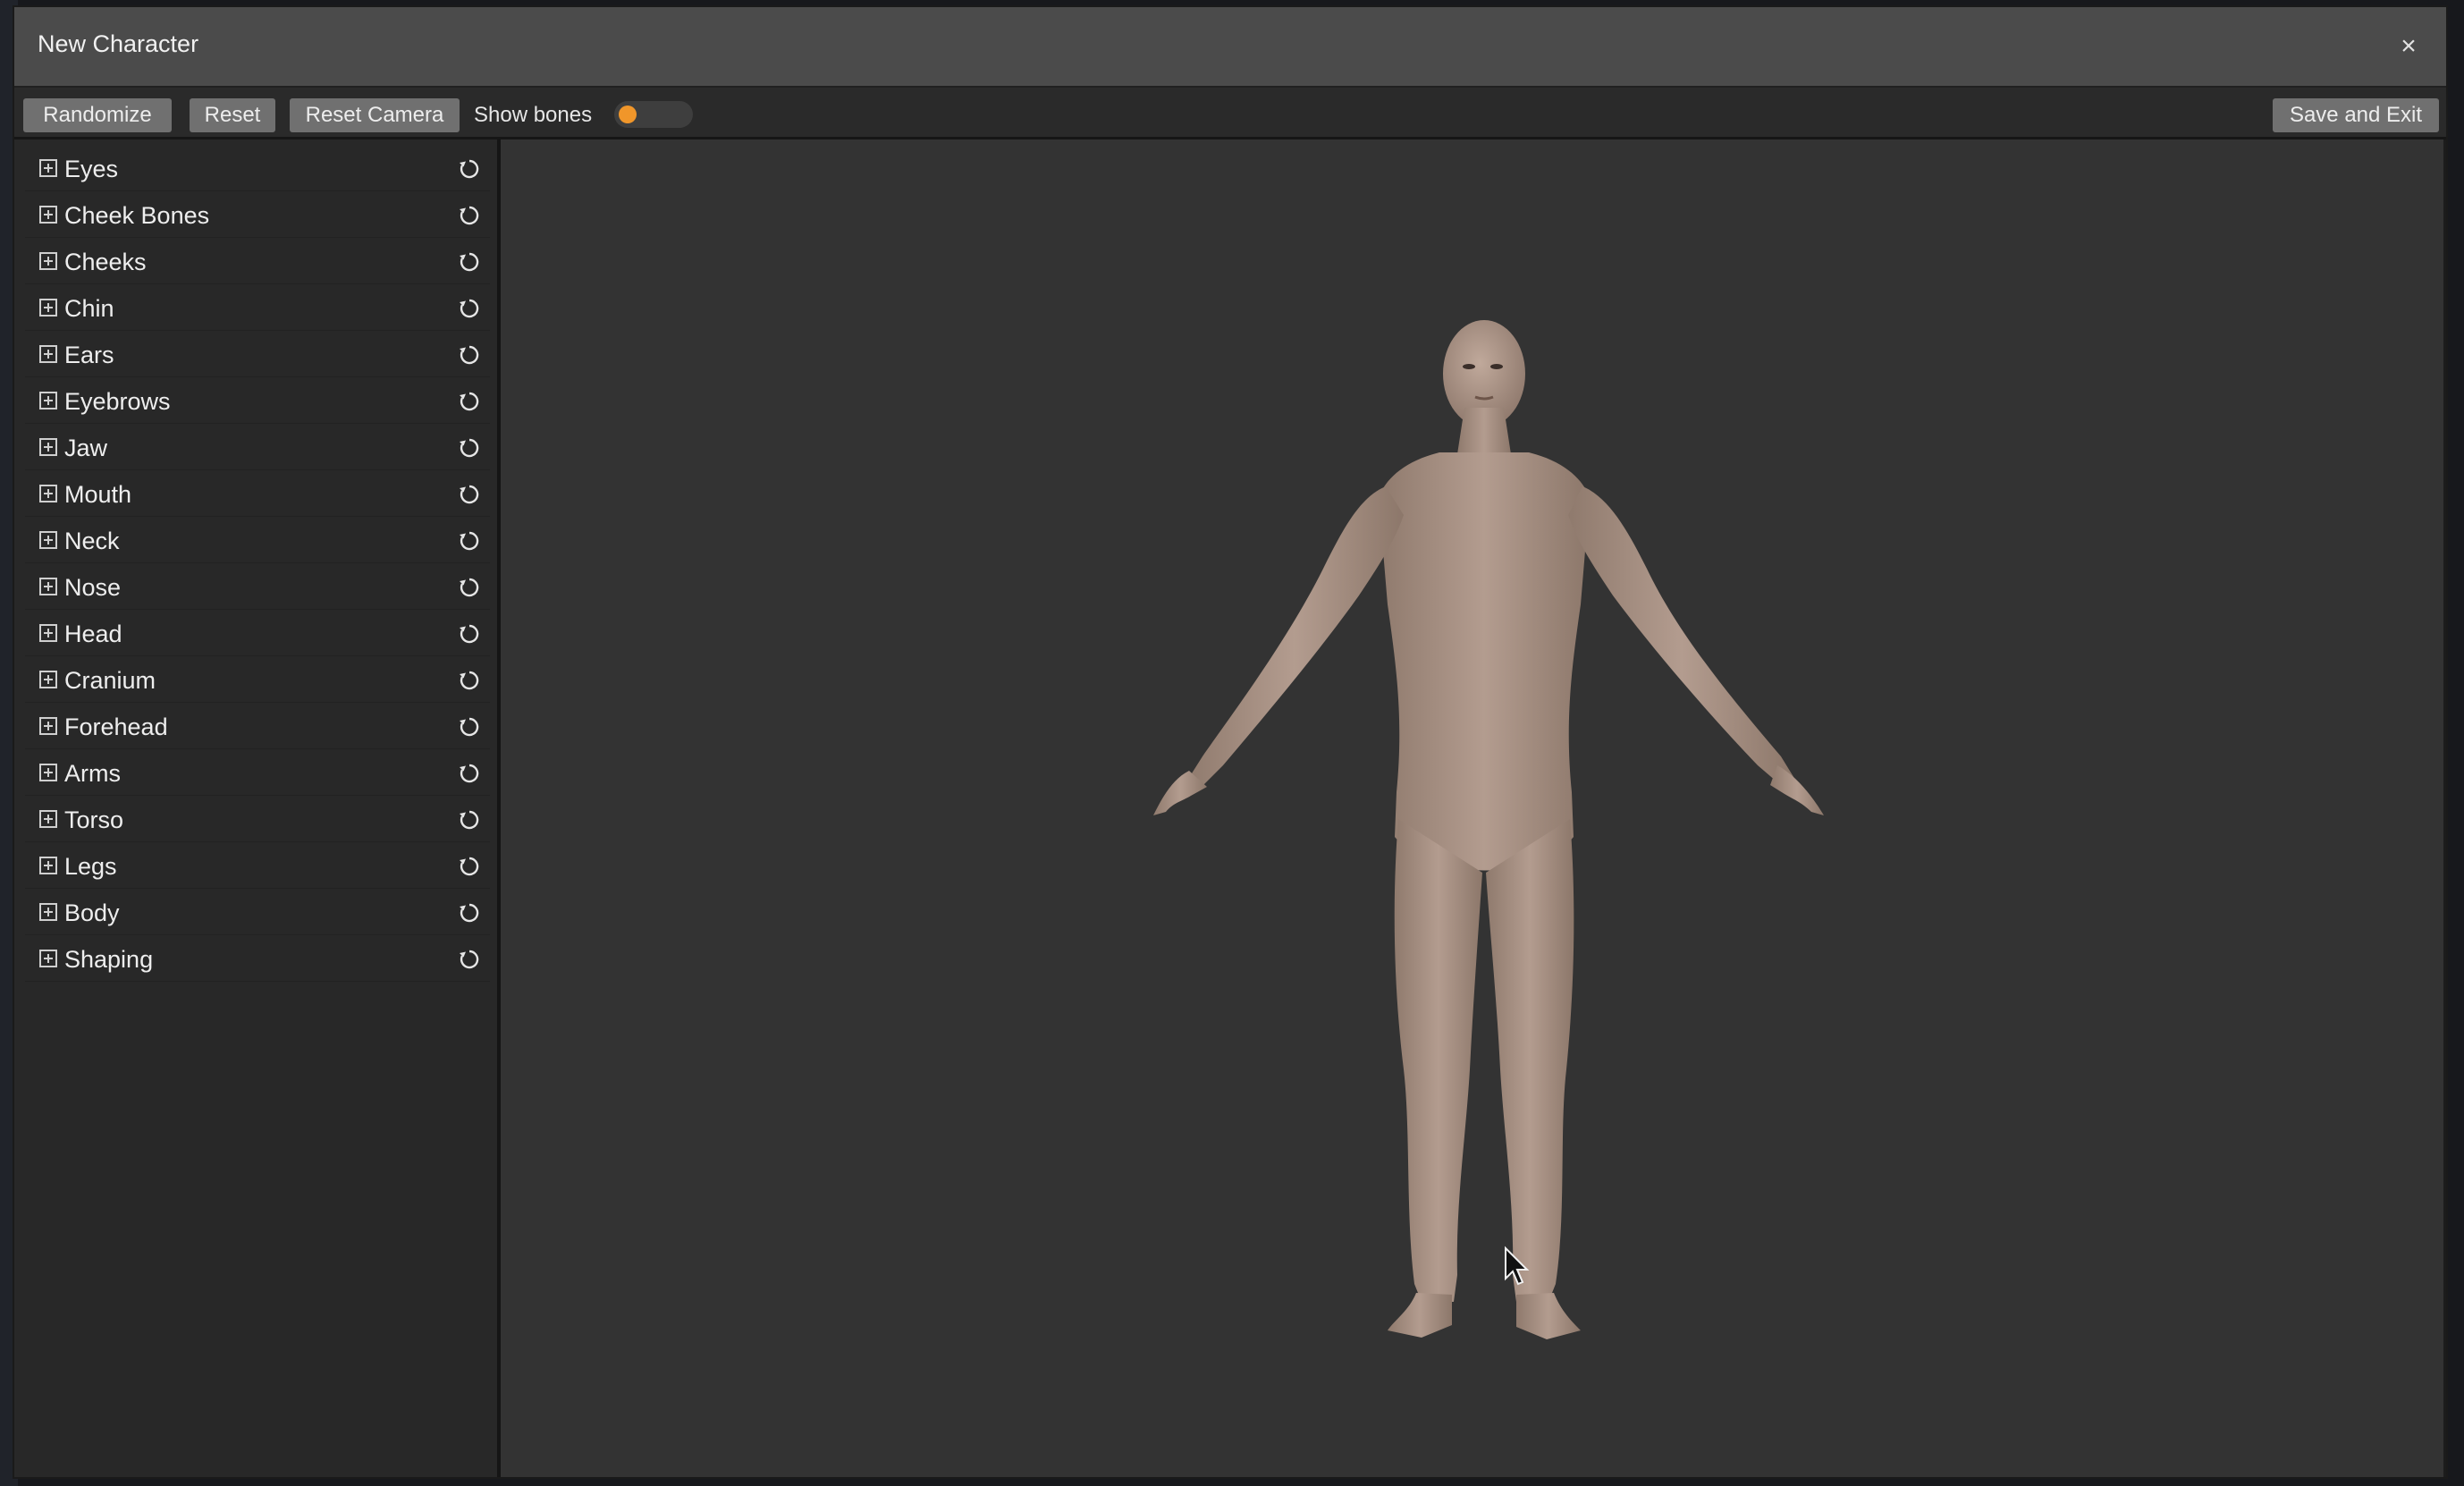 Image resolution: width=2464 pixels, height=1486 pixels. Describe the element at coordinates (257, 215) in the screenshot. I see `category-row-cheek-bones: Cheek Bones` at that location.